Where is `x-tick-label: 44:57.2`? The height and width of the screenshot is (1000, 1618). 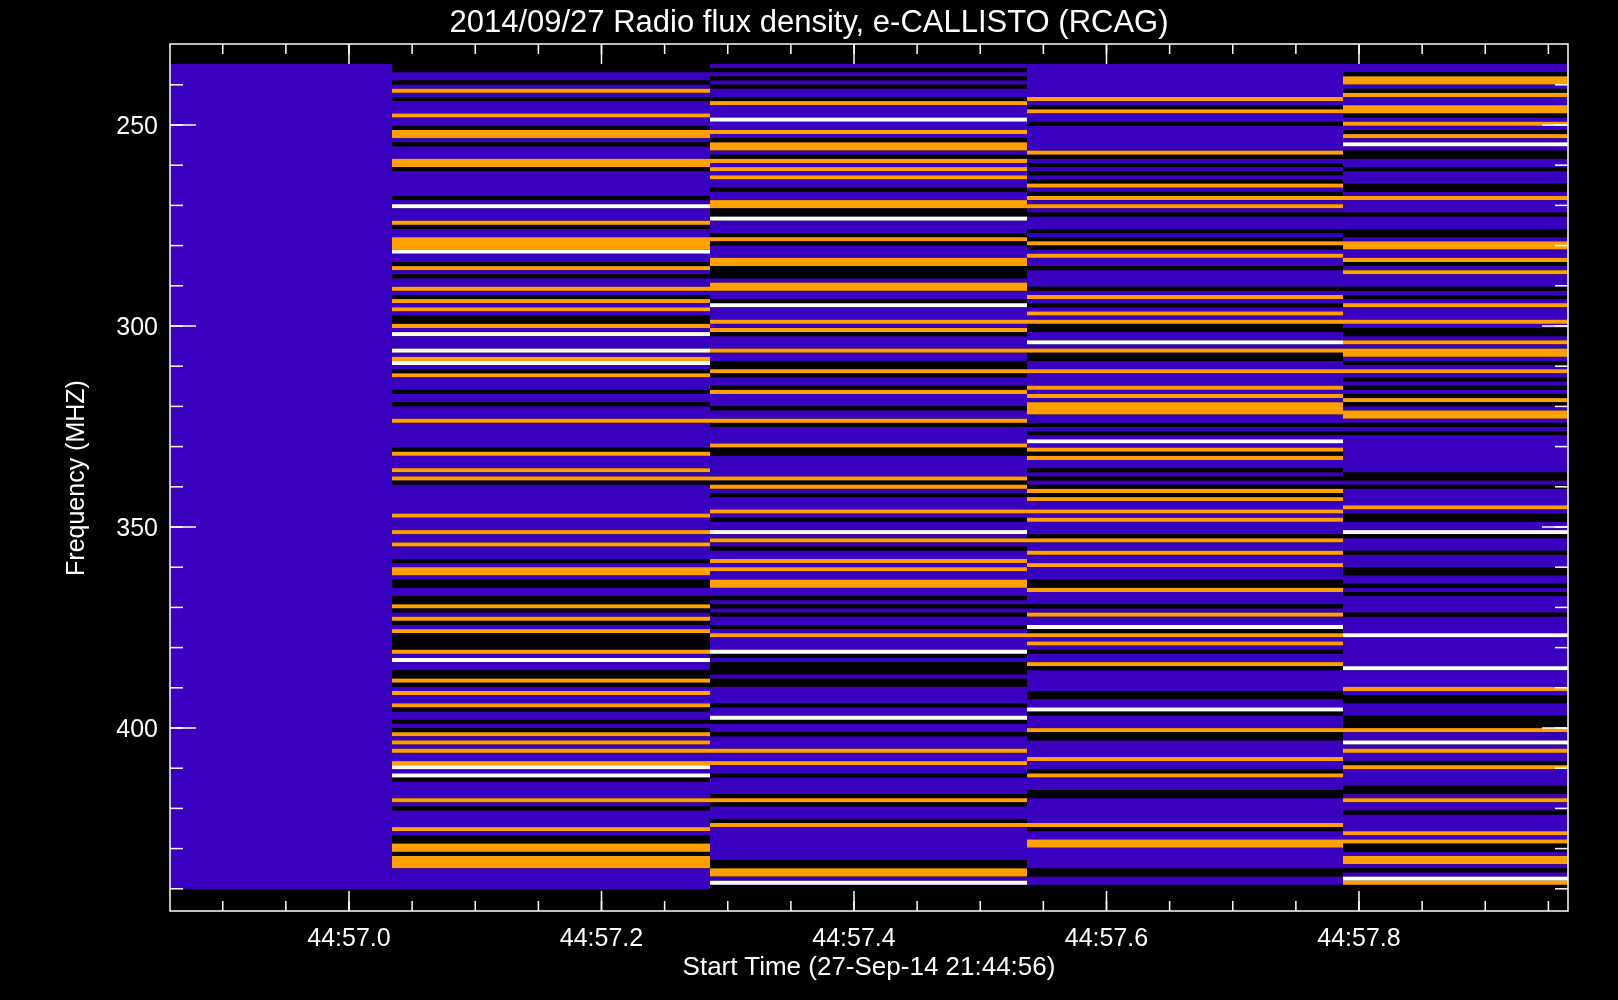
x-tick-label: 44:57.2 is located at coordinates (601, 937).